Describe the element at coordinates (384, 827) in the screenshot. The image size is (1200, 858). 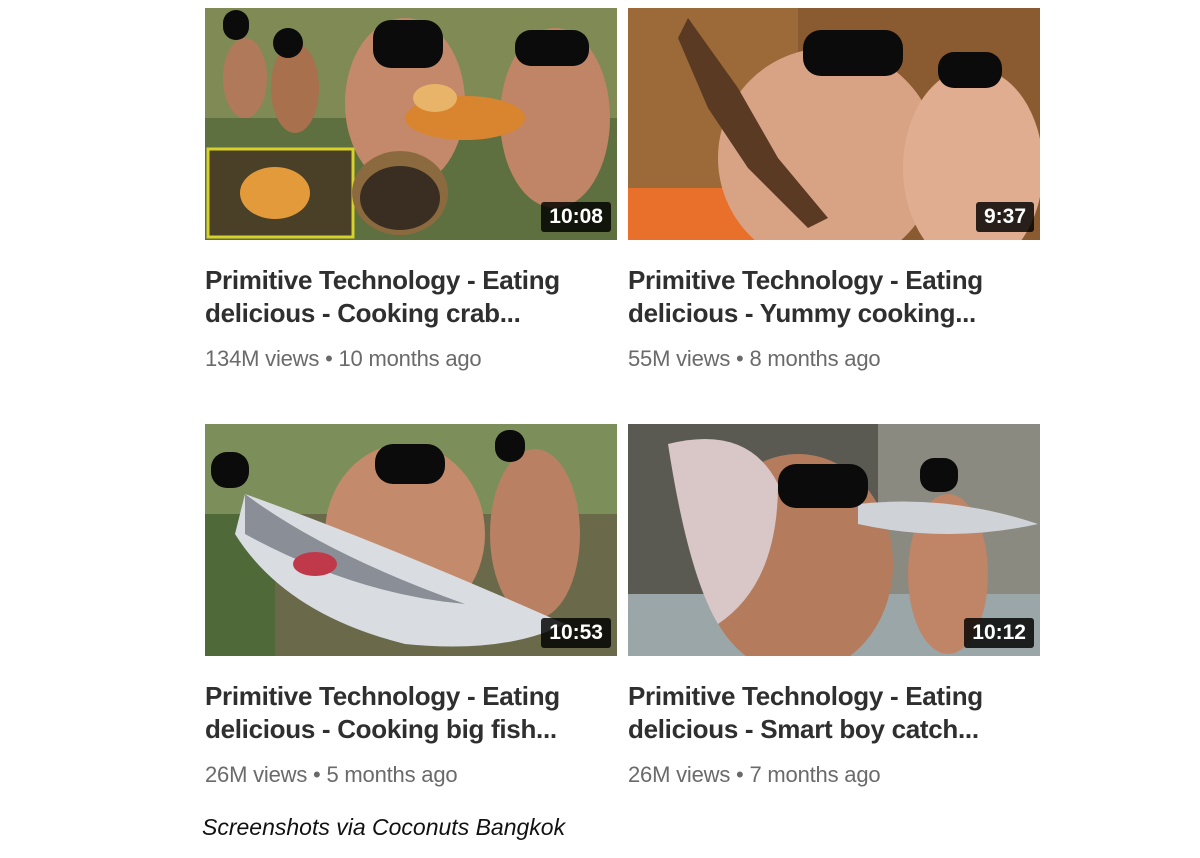
I see `image-caption: Screenshots via Coconuts Bangkok` at that location.